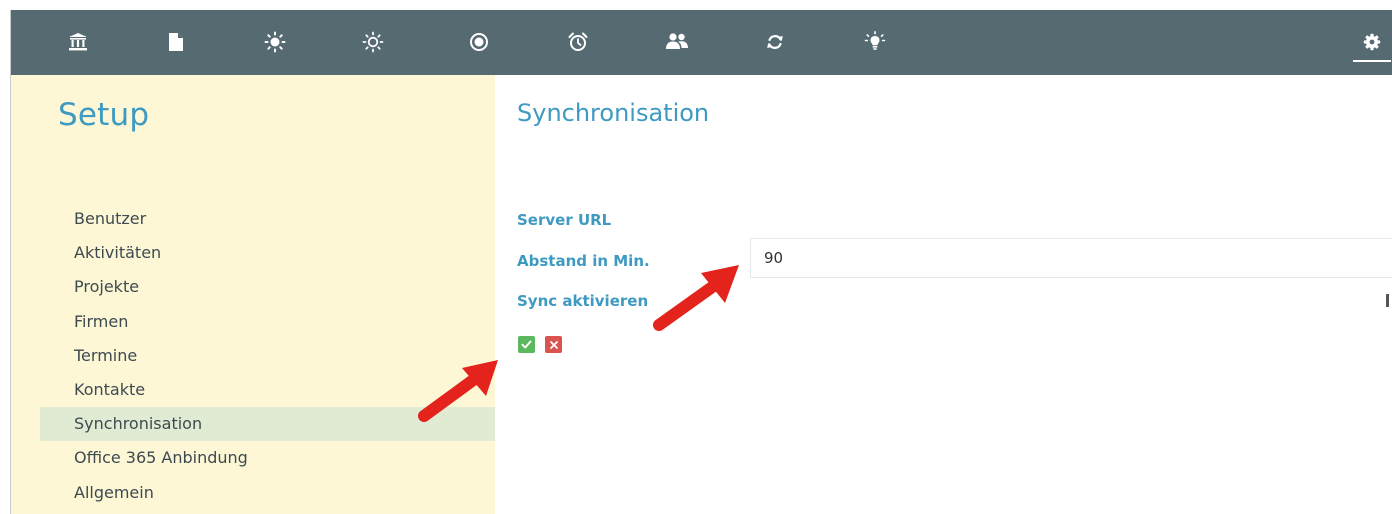  I want to click on alarm-clock-icon, so click(578, 41).